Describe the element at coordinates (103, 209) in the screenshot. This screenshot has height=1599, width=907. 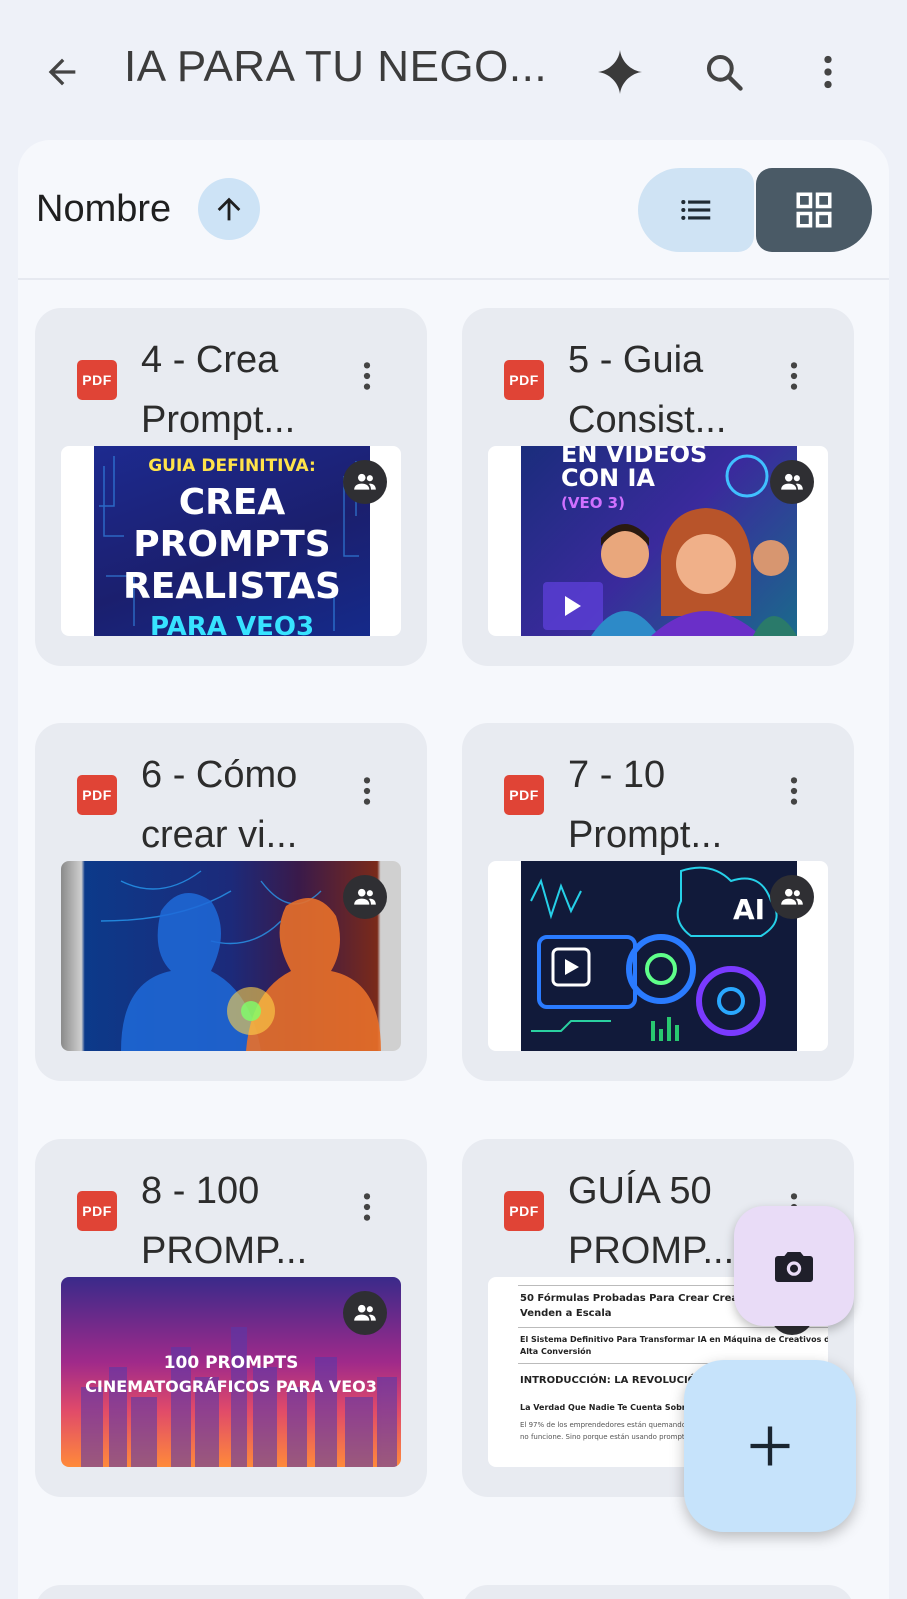
I see `sort-by-name-label: Nombre` at that location.